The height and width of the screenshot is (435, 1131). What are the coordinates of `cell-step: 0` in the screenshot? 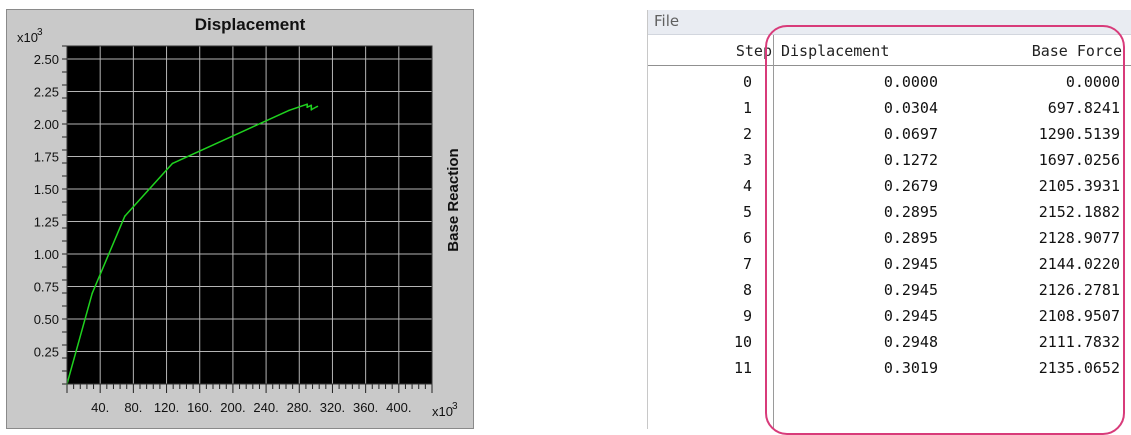 It's located at (747, 82).